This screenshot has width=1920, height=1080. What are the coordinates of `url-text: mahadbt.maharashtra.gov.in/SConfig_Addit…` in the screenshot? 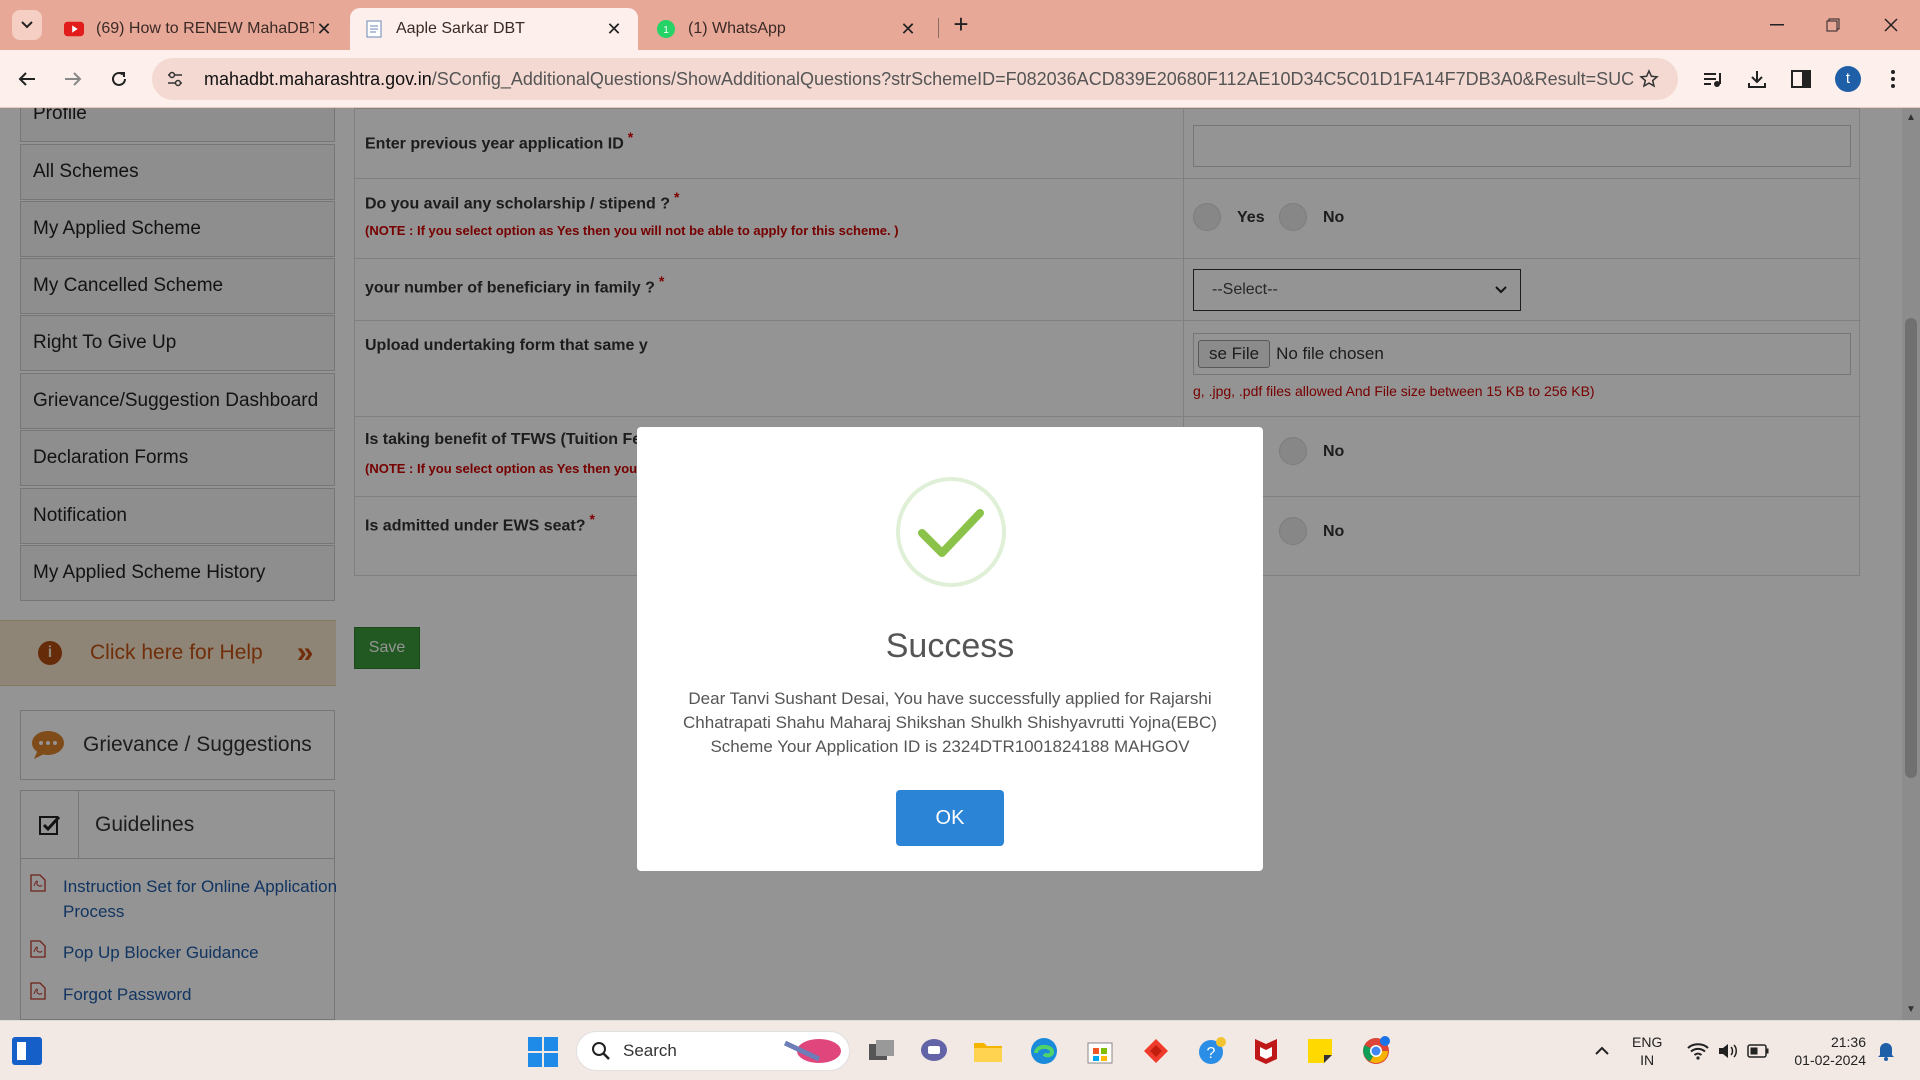 It's located at (919, 79).